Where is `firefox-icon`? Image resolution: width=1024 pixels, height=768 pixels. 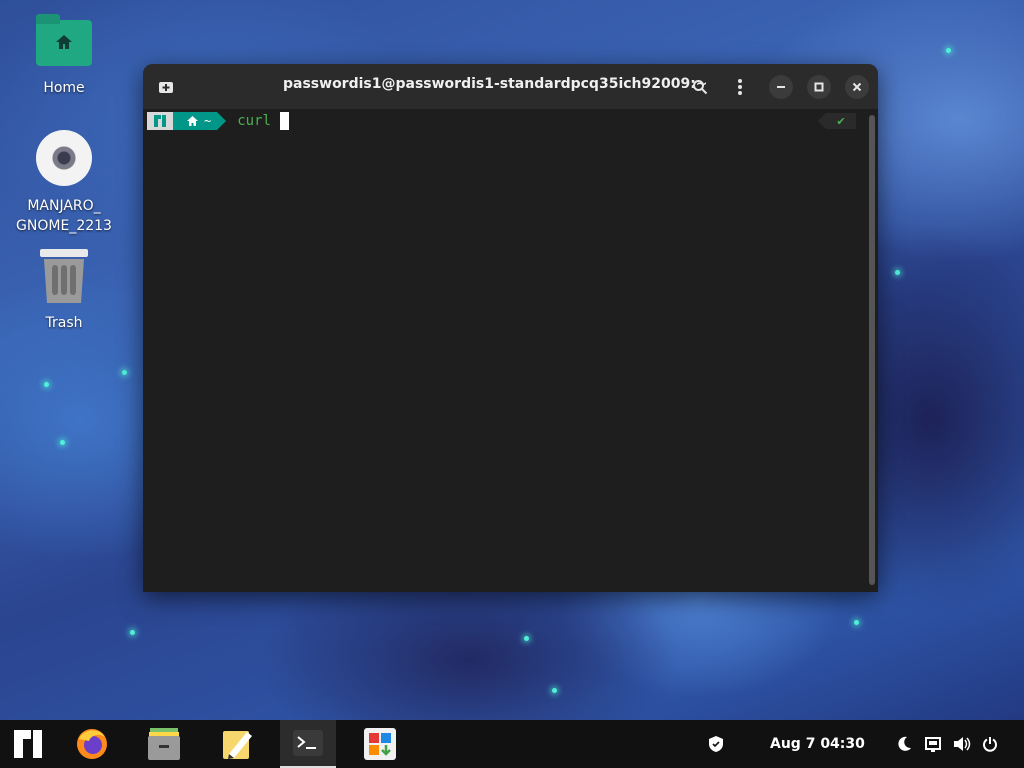
firefox-icon is located at coordinates (92, 744).